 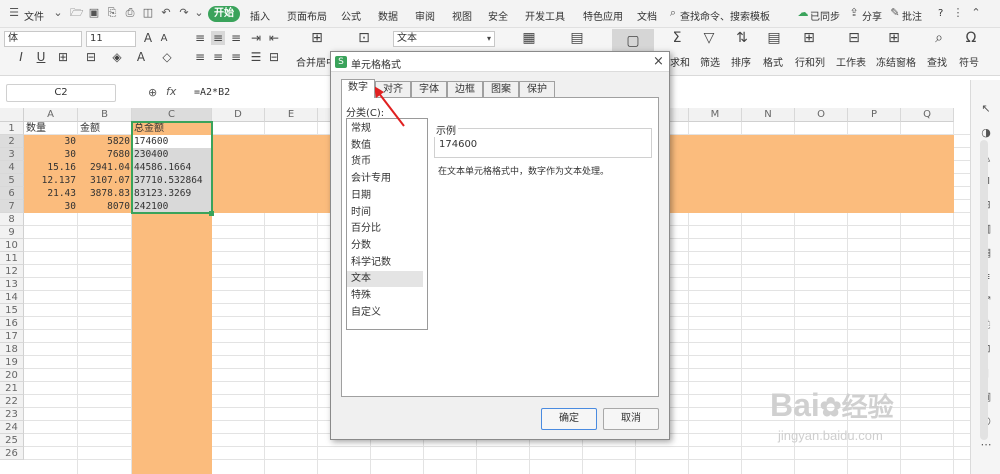 What do you see at coordinates (171, 91) in the screenshot?
I see `function-button: fx` at bounding box center [171, 91].